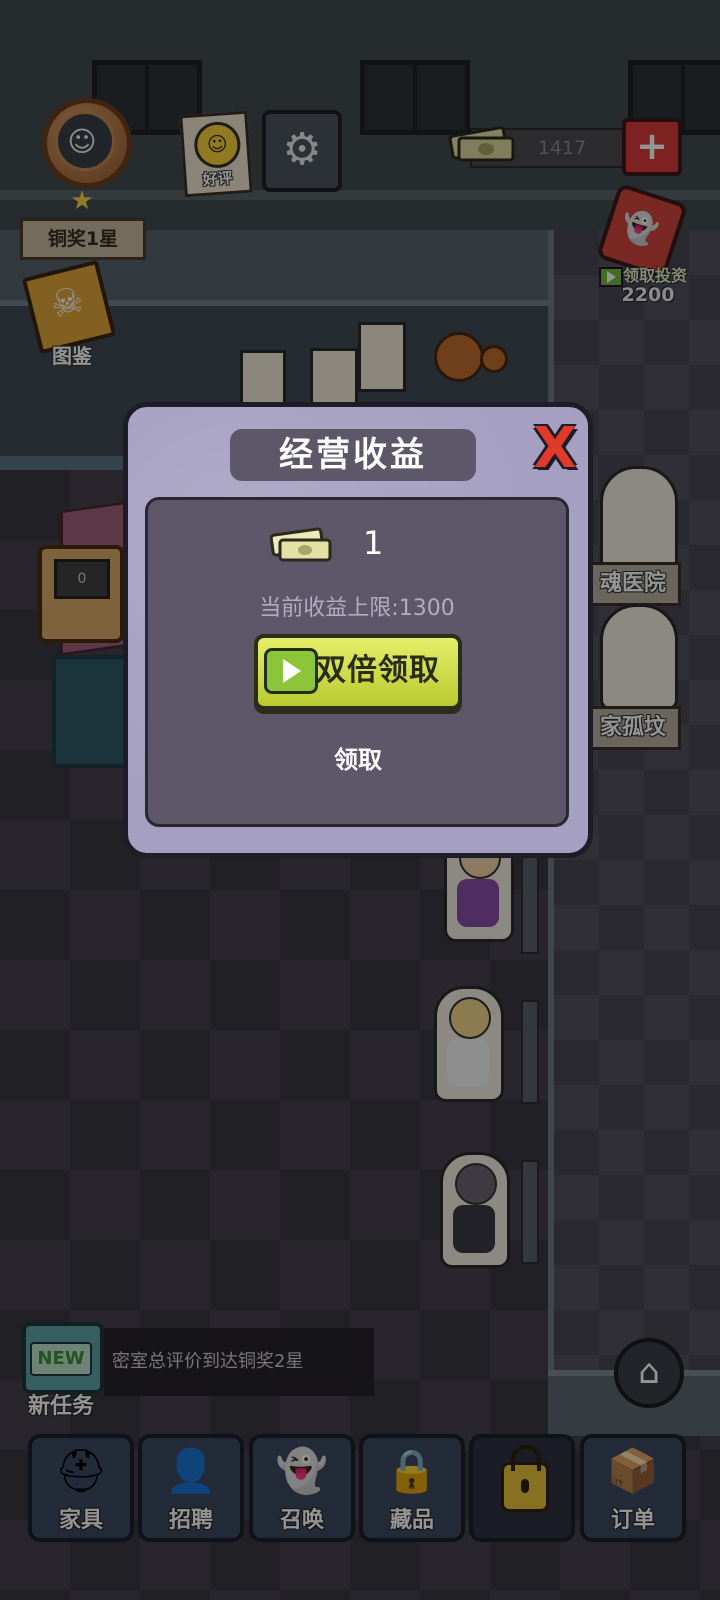 This screenshot has width=720, height=1600. I want to click on income-panel: 1 当前收益上限:1300 双倍领取 领取, so click(357, 662).